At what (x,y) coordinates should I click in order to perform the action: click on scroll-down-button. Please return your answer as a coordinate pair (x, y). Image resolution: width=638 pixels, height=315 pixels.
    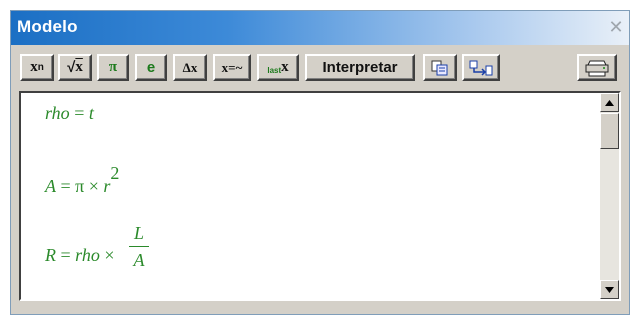
    Looking at the image, I should click on (609, 289).